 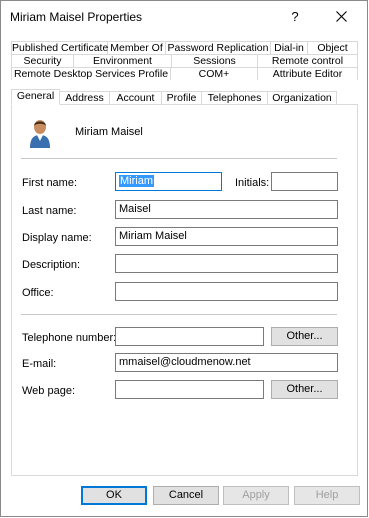 I want to click on user-display-name: Miriam Maisel, so click(x=109, y=132).